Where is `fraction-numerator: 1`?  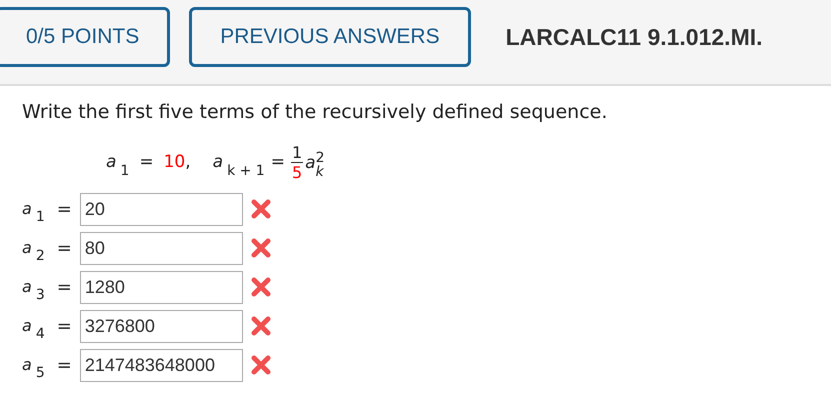 fraction-numerator: 1 is located at coordinates (297, 153).